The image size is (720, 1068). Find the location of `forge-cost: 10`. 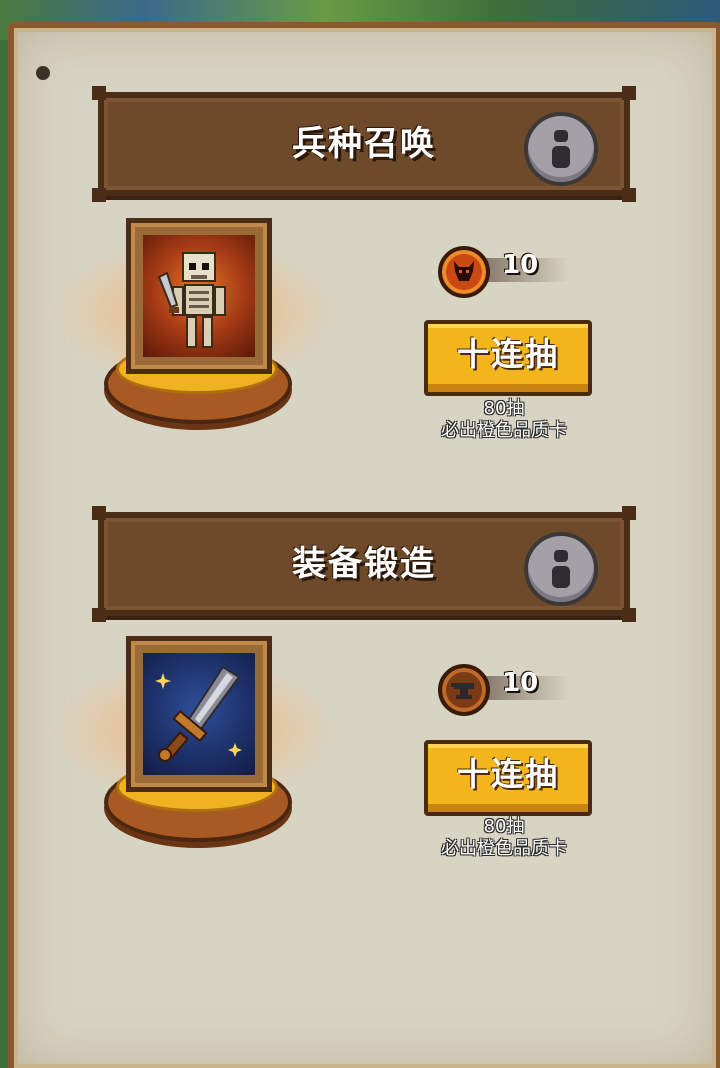

forge-cost: 10 is located at coordinates (508, 690).